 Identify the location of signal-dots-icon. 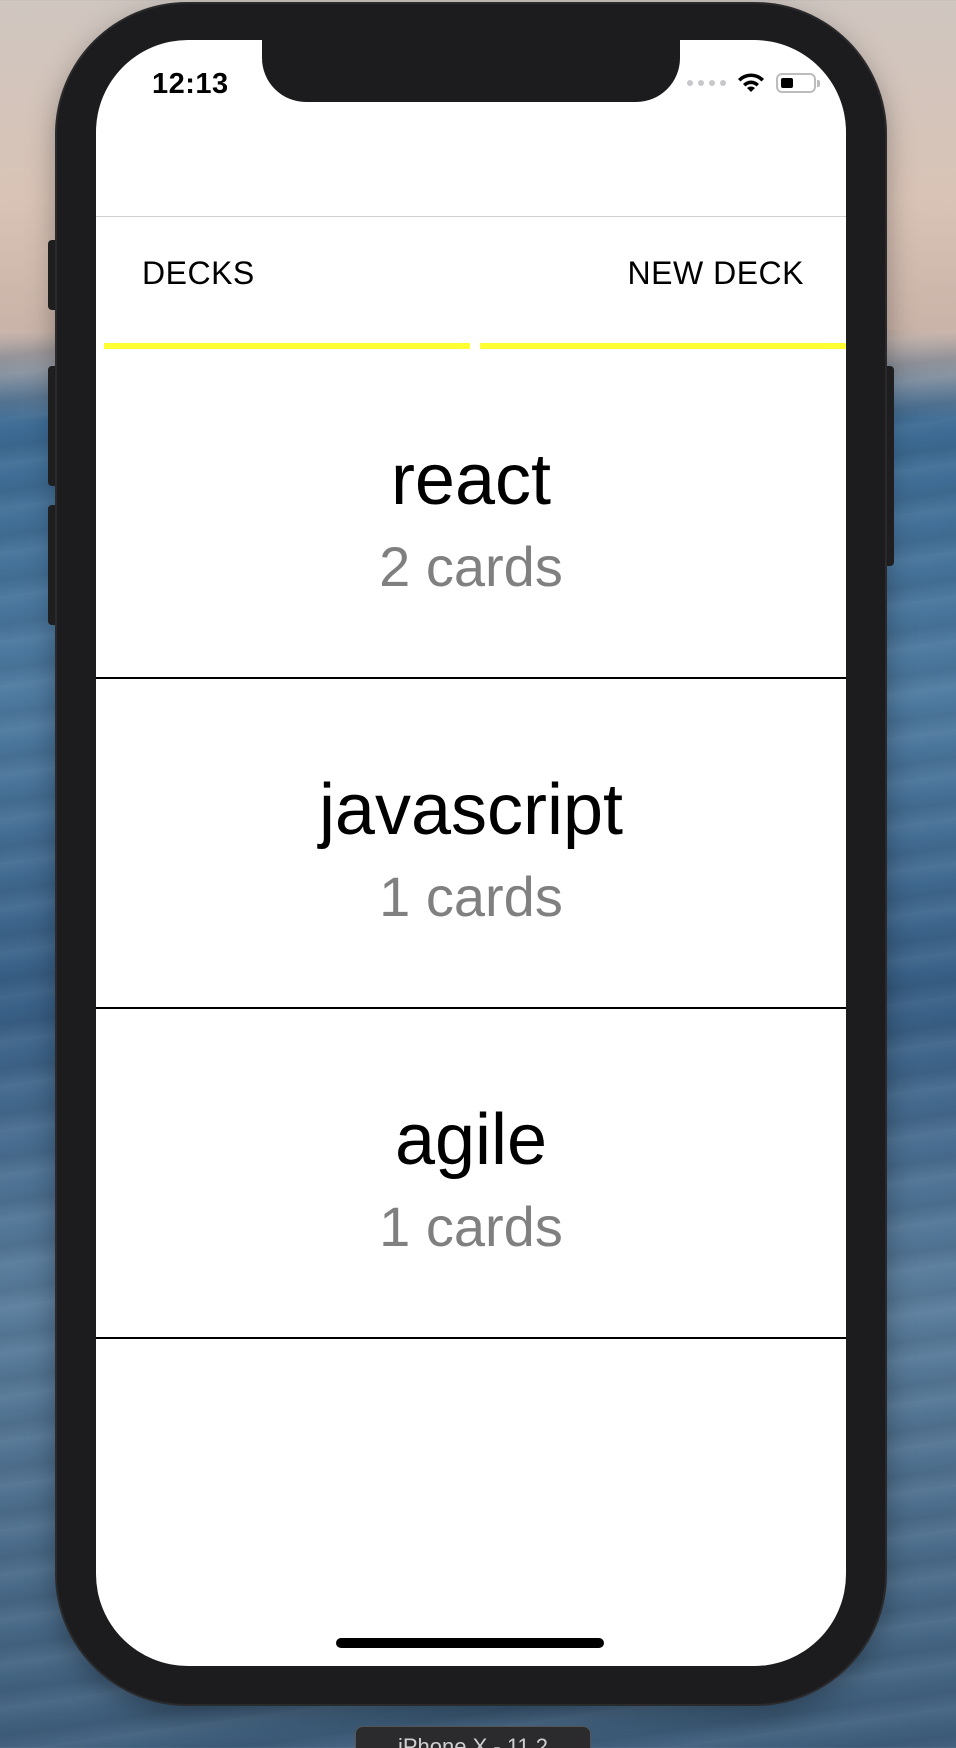
(706, 83).